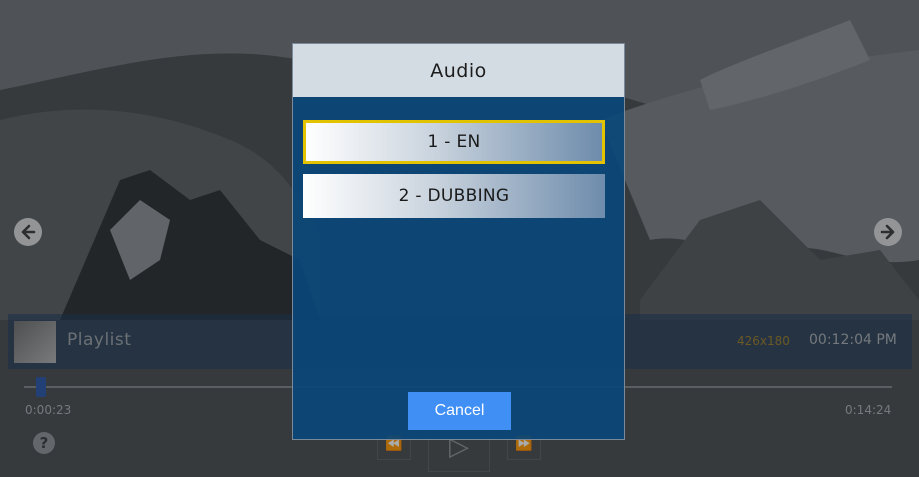 The height and width of the screenshot is (477, 919). I want to click on dialog-title: Audio, so click(458, 70).